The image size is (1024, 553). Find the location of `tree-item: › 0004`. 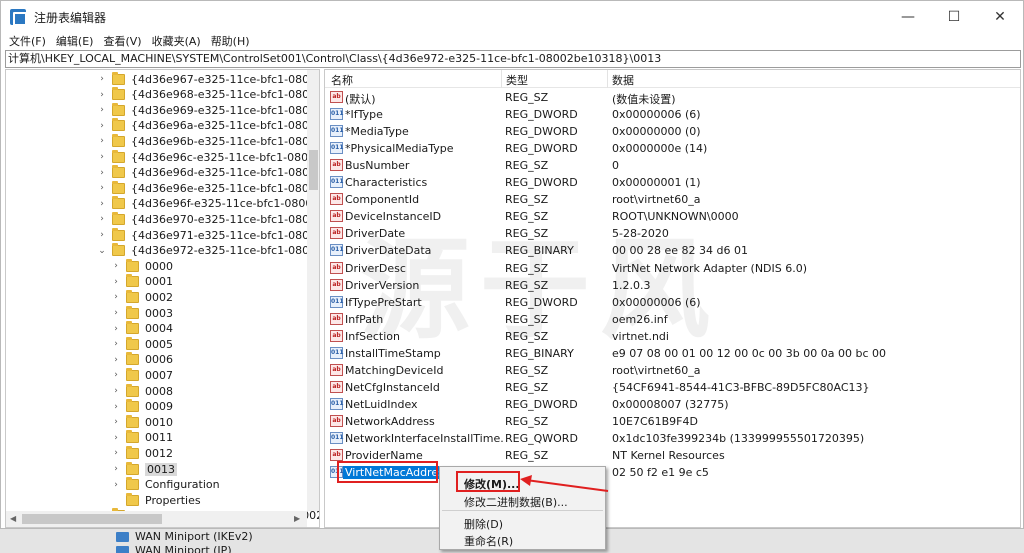

tree-item: › 0004 is located at coordinates (141, 329).